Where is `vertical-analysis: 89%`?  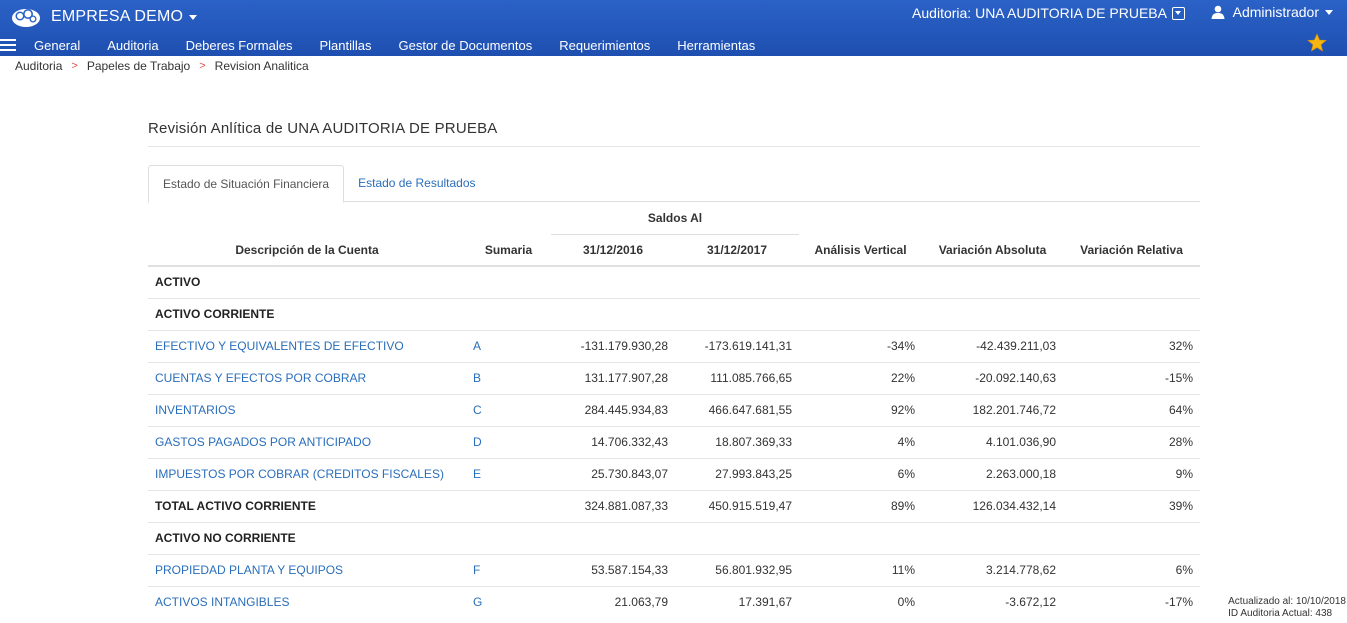
vertical-analysis: 89% is located at coordinates (861, 505).